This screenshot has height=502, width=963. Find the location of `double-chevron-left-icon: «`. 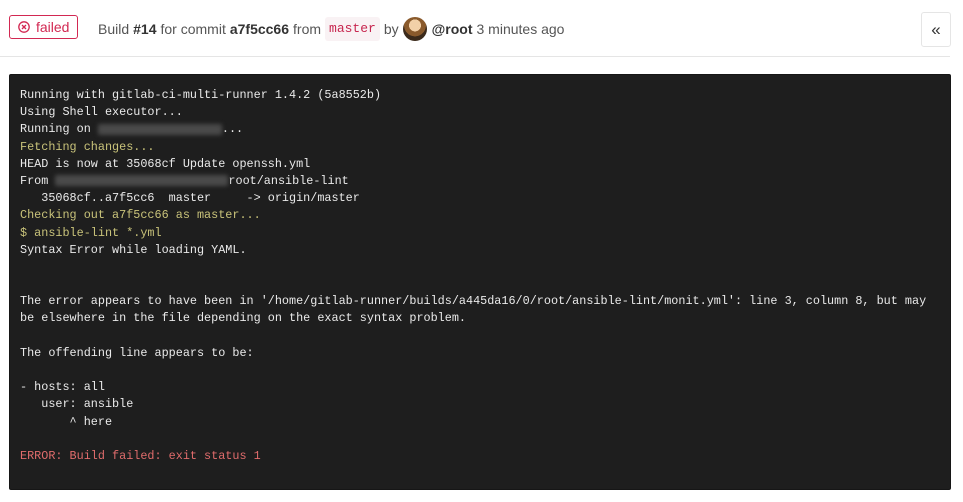

double-chevron-left-icon: « is located at coordinates (936, 29).